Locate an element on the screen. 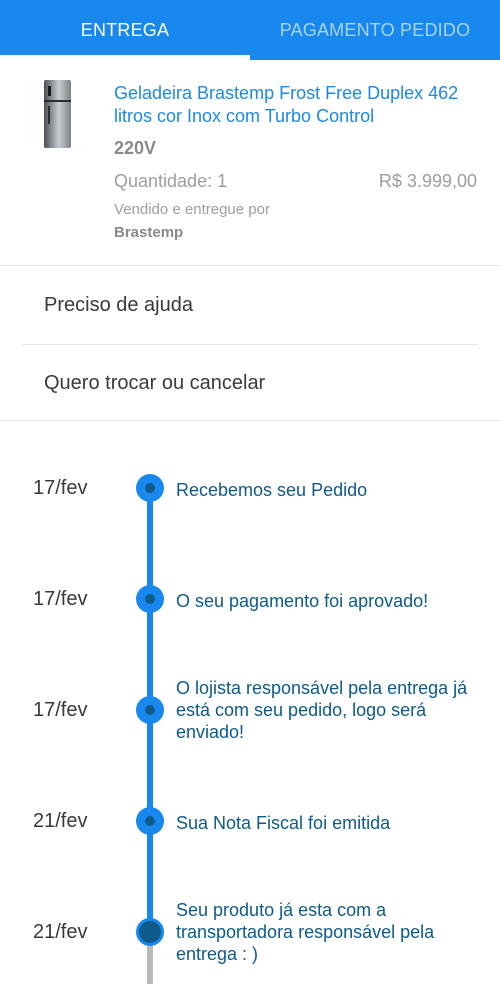  exchange-cancel-option: Quero trocar ou cancelar is located at coordinates (250, 383).